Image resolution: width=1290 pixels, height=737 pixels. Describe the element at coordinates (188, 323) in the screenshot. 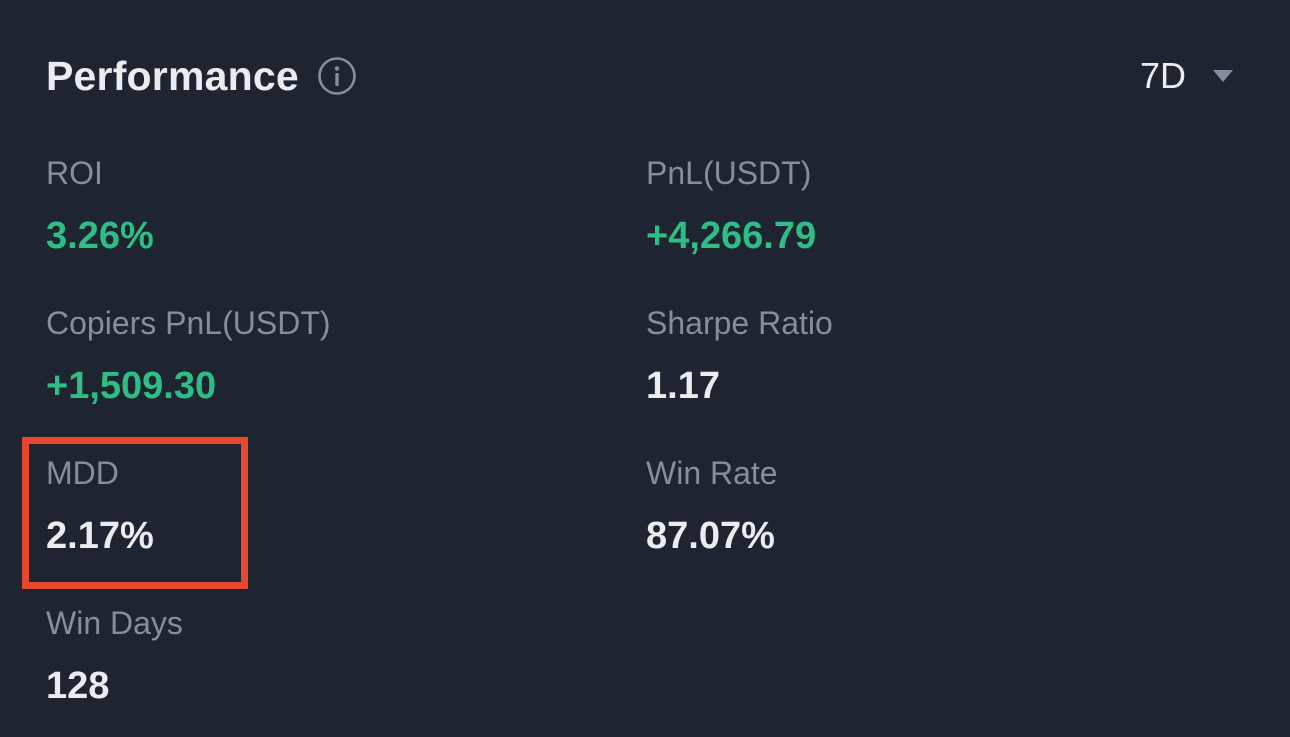

I see `copiers-pnl-label: Copiers PnL(USDT)` at that location.